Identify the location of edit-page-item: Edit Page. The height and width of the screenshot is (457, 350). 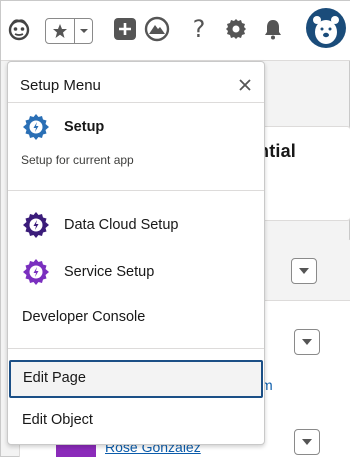
(136, 379).